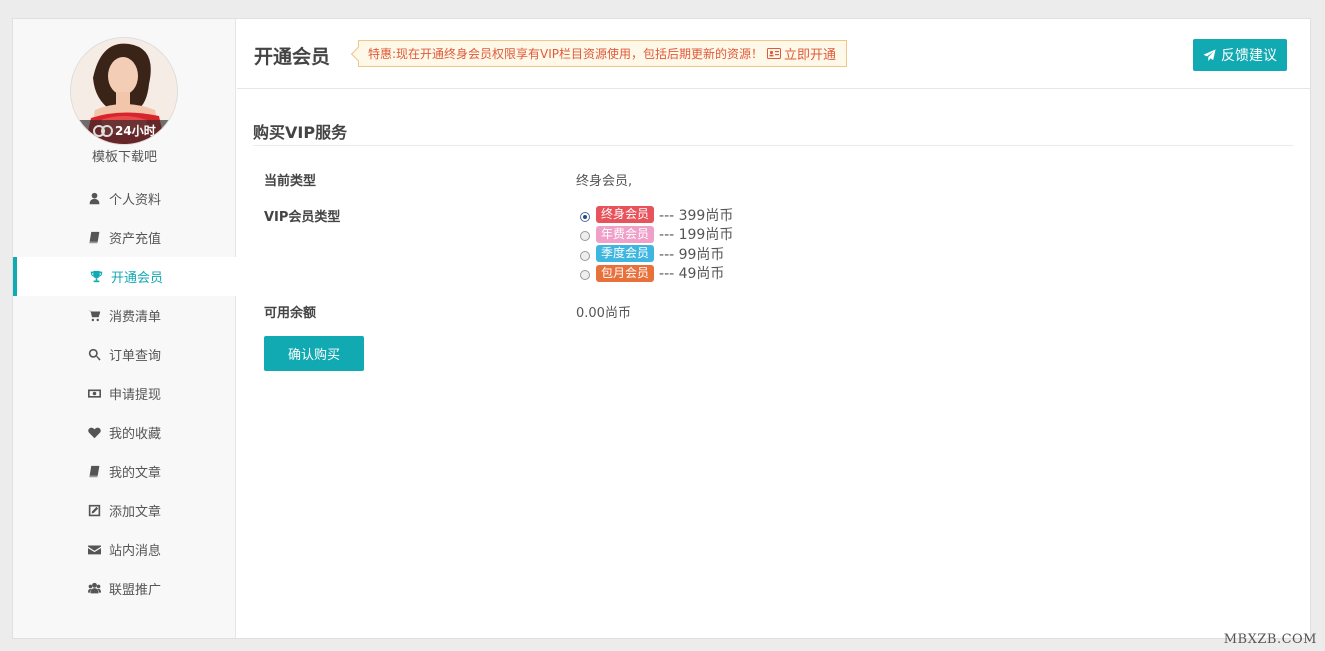  I want to click on sidebar-item-orders: 订单查询, so click(124, 354).